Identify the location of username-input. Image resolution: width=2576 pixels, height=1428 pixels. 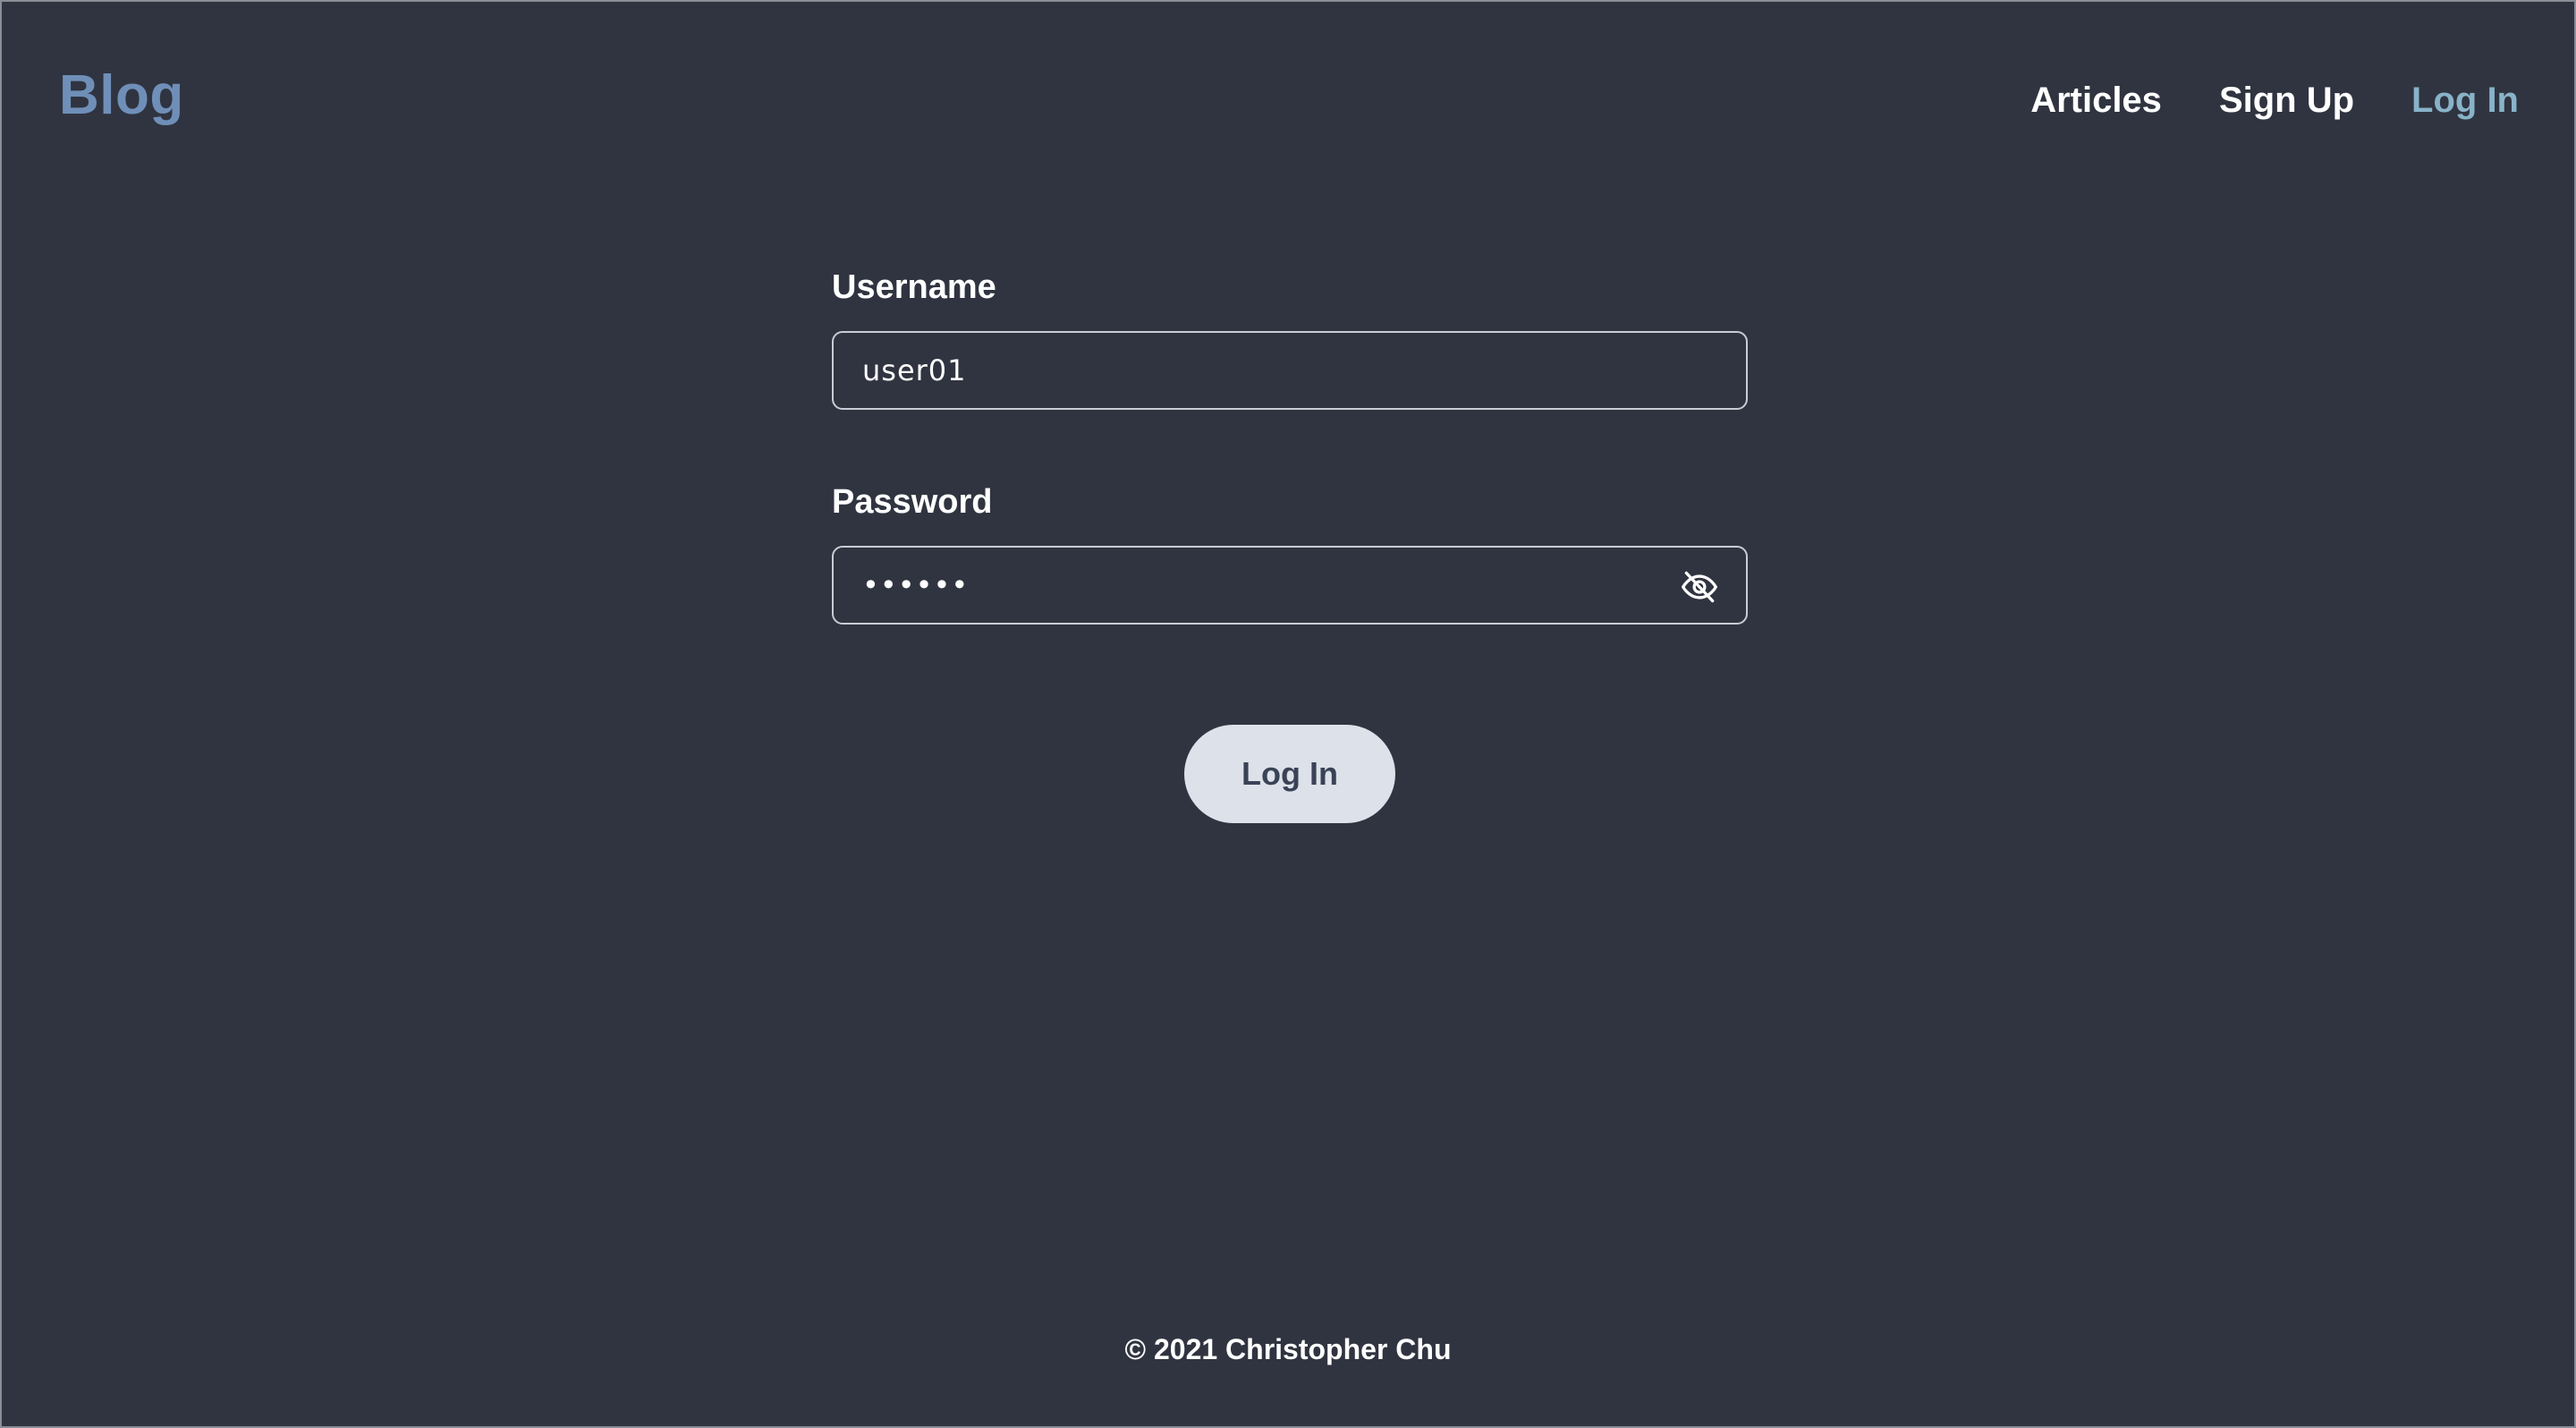
(1290, 371).